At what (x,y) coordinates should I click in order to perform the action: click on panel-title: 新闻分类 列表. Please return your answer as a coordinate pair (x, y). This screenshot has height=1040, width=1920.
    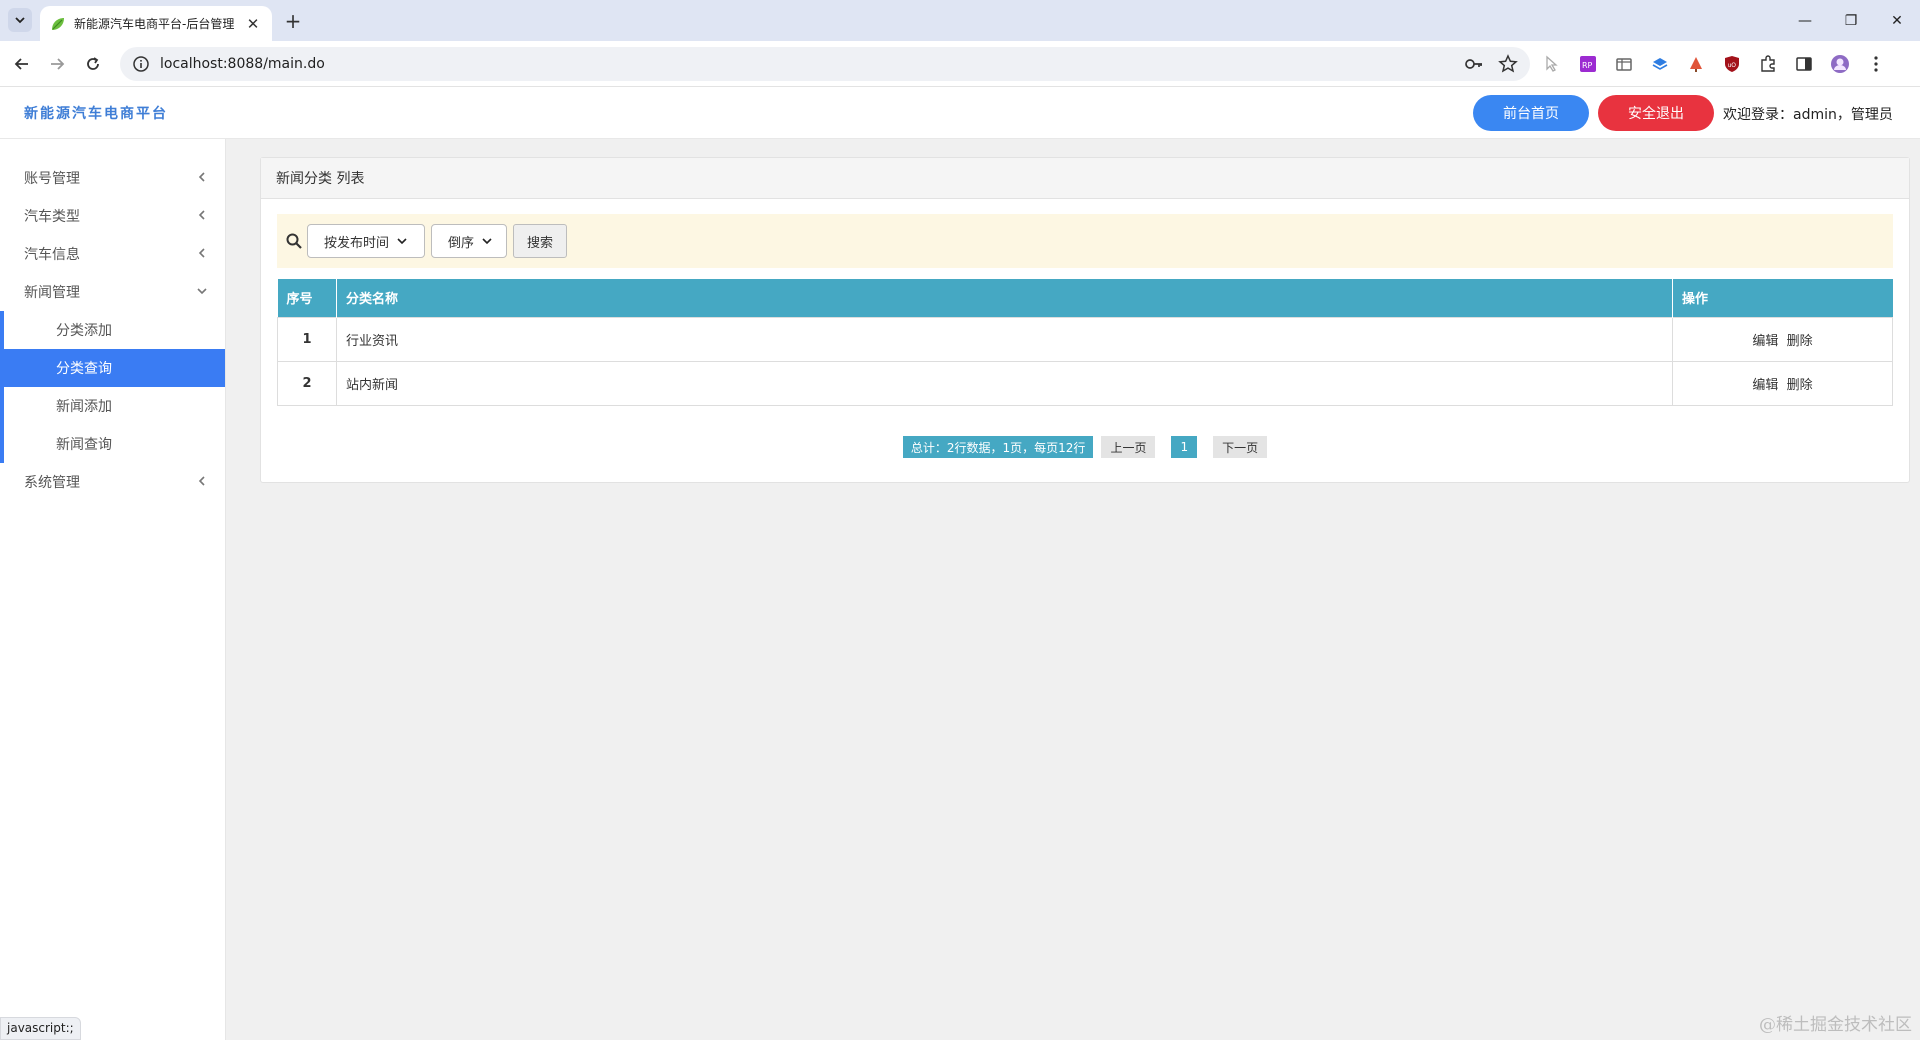
    Looking at the image, I should click on (1085, 178).